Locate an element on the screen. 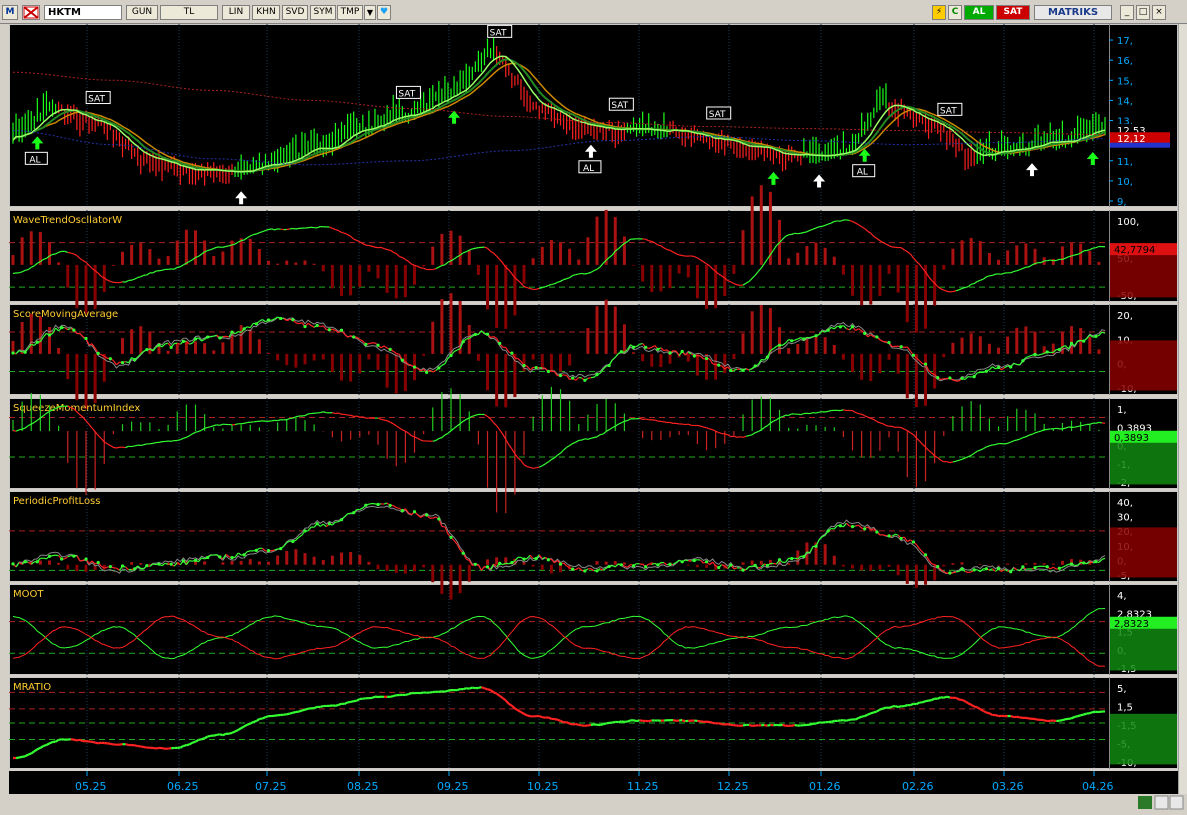 This screenshot has width=1187, height=815. value-box is located at coordinates (1143, 552).